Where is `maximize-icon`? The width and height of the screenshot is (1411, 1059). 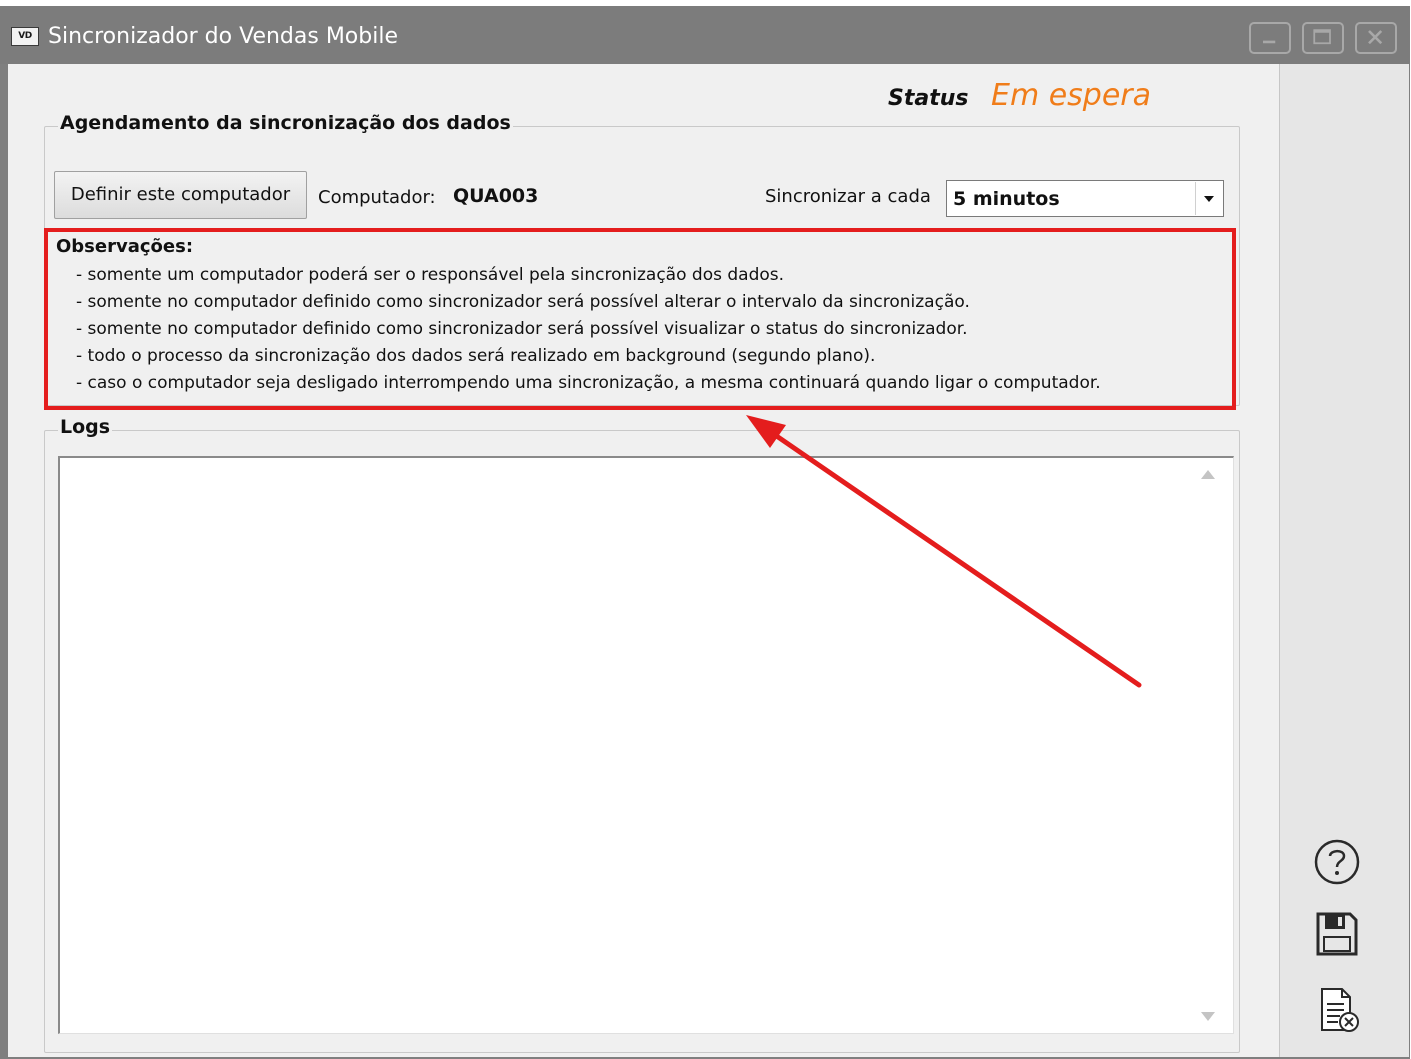
maximize-icon is located at coordinates (1322, 37).